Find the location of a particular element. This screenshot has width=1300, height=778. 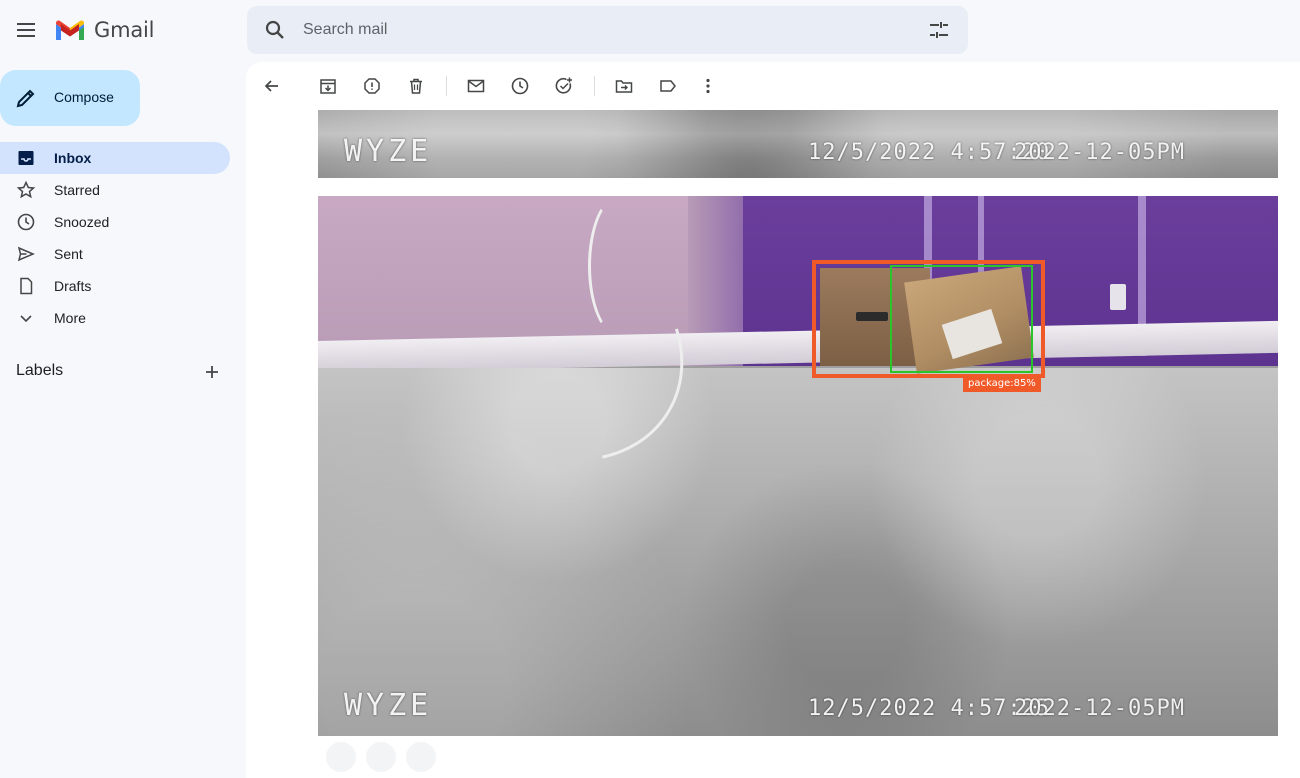

power-cable is located at coordinates (618, 266).